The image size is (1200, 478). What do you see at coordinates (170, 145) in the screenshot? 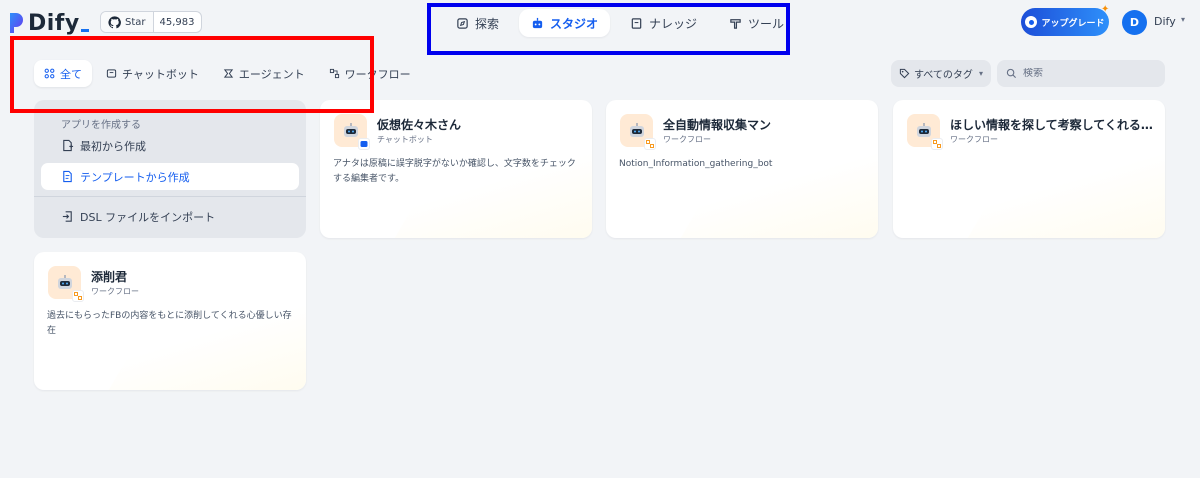
I see `create-from-scratch-button: 最初から作成` at bounding box center [170, 145].